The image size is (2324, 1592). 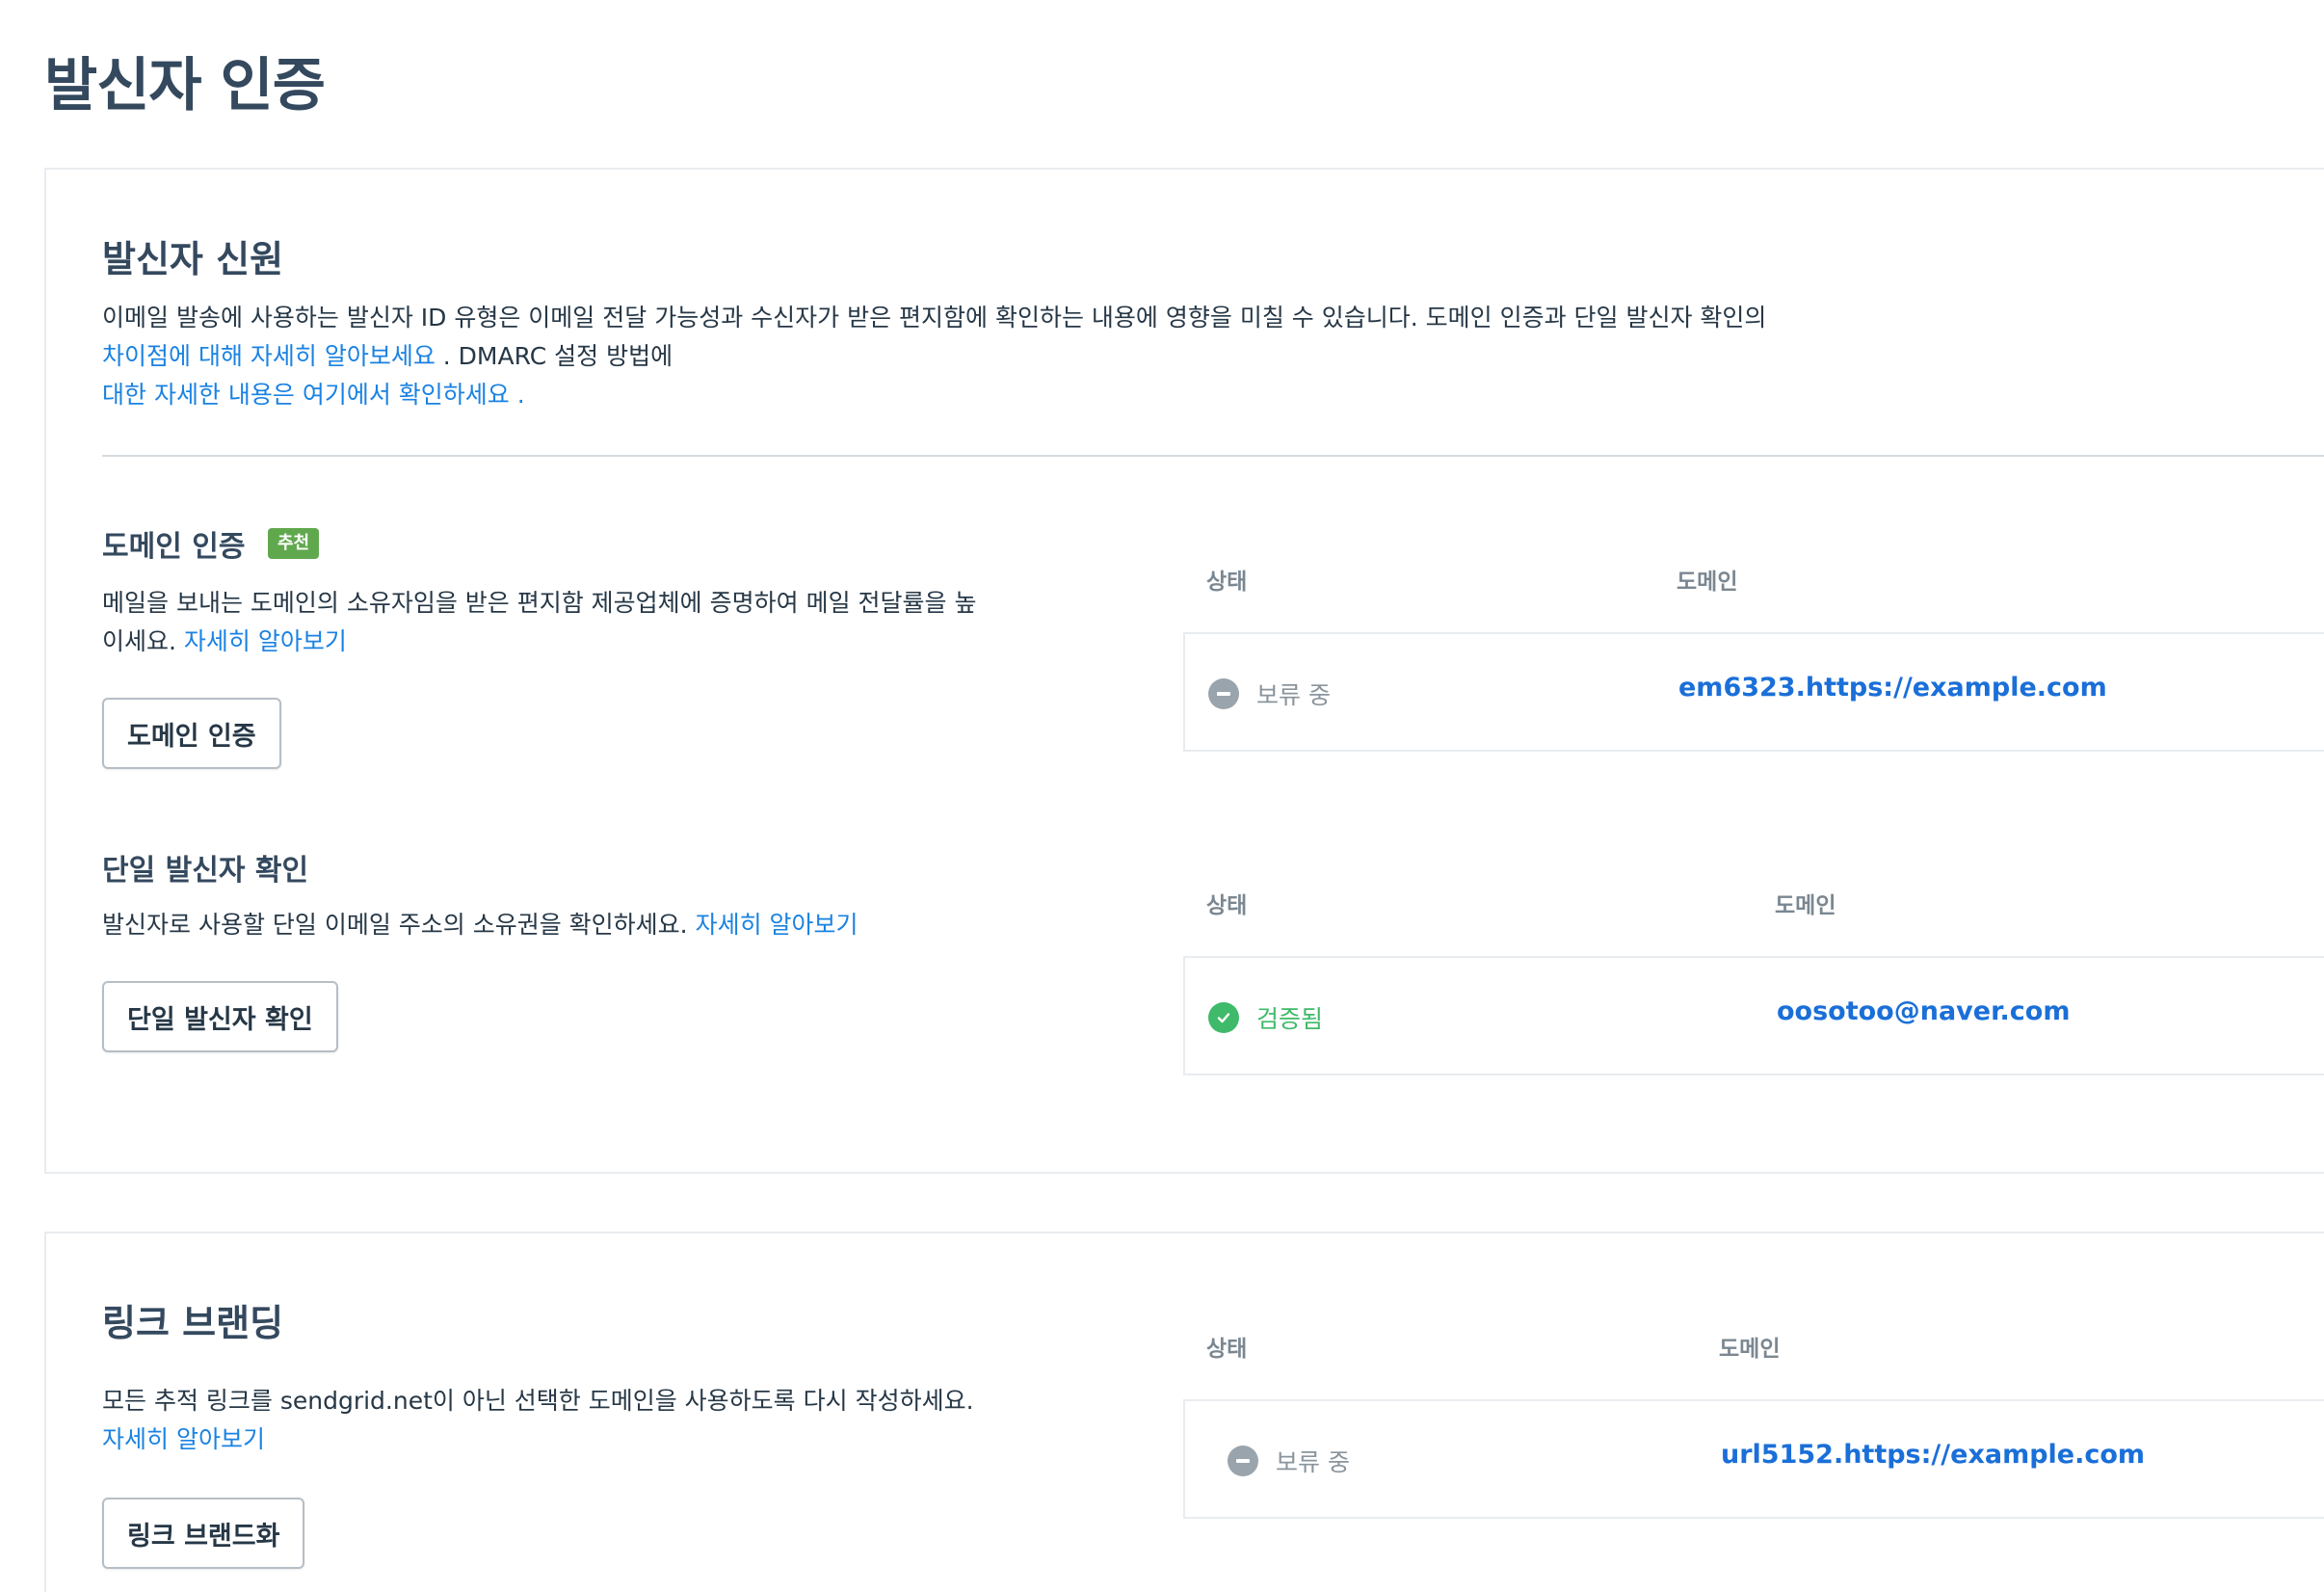 I want to click on sender-email-link: oosotoo@naver.com, so click(x=1924, y=1011).